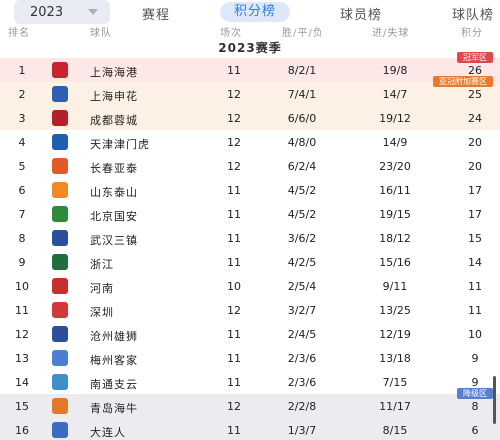  I want to click on table-row: 10 河南 10 2/5/4 9/11 11, so click(250, 286).